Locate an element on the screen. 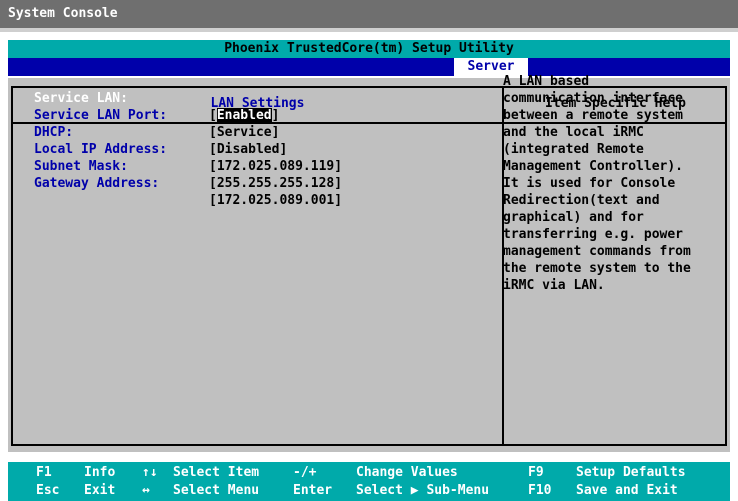 The height and width of the screenshot is (501, 738). key-desc-info: Info is located at coordinates (100, 472).